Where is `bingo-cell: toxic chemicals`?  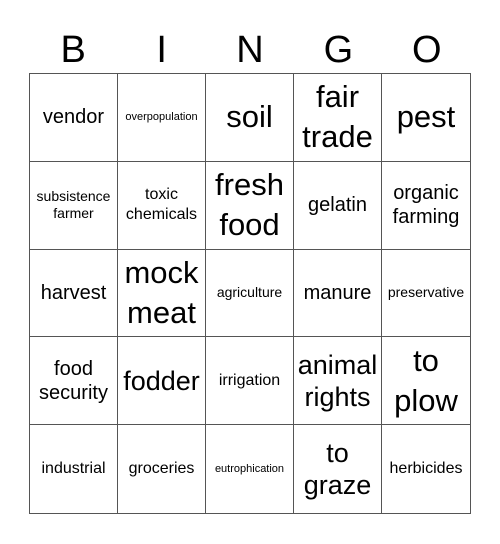
bingo-cell: toxic chemicals is located at coordinates (162, 205).